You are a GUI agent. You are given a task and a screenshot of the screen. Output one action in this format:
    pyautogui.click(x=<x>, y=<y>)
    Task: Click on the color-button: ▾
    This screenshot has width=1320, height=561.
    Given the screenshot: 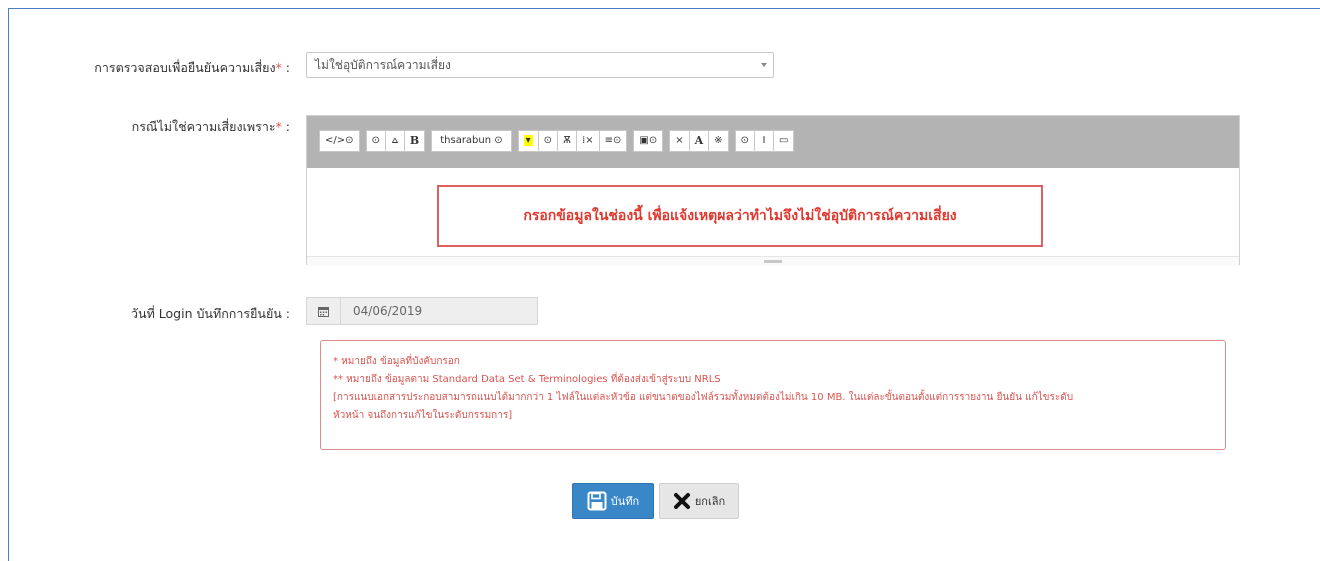 What is the action you would take?
    pyautogui.click(x=528, y=141)
    